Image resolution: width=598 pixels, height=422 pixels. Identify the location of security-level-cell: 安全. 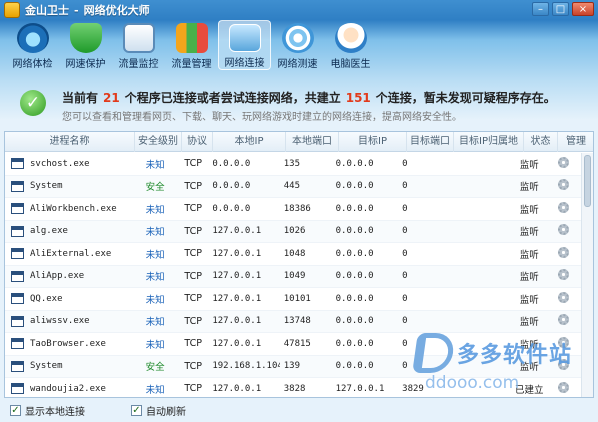
(155, 188).